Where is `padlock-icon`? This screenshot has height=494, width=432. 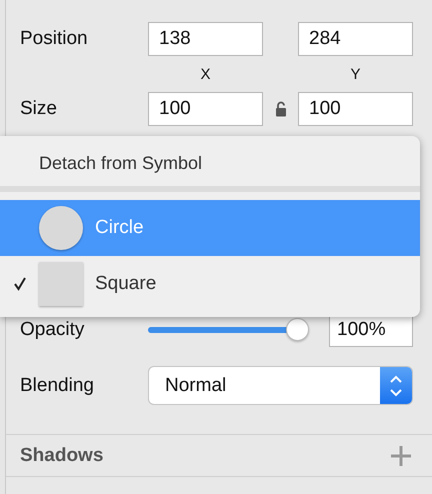 padlock-icon is located at coordinates (280, 109).